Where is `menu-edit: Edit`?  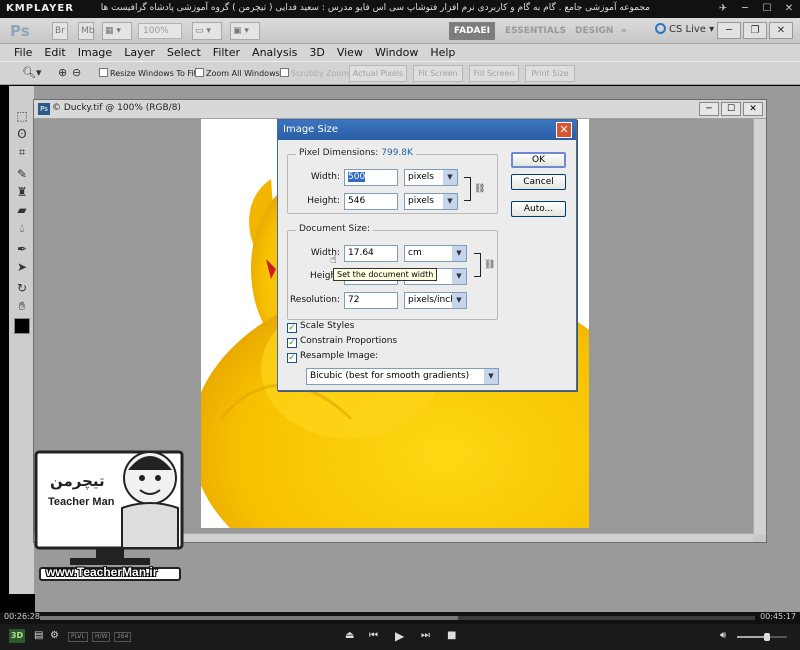
menu-edit: Edit is located at coordinates (54, 52).